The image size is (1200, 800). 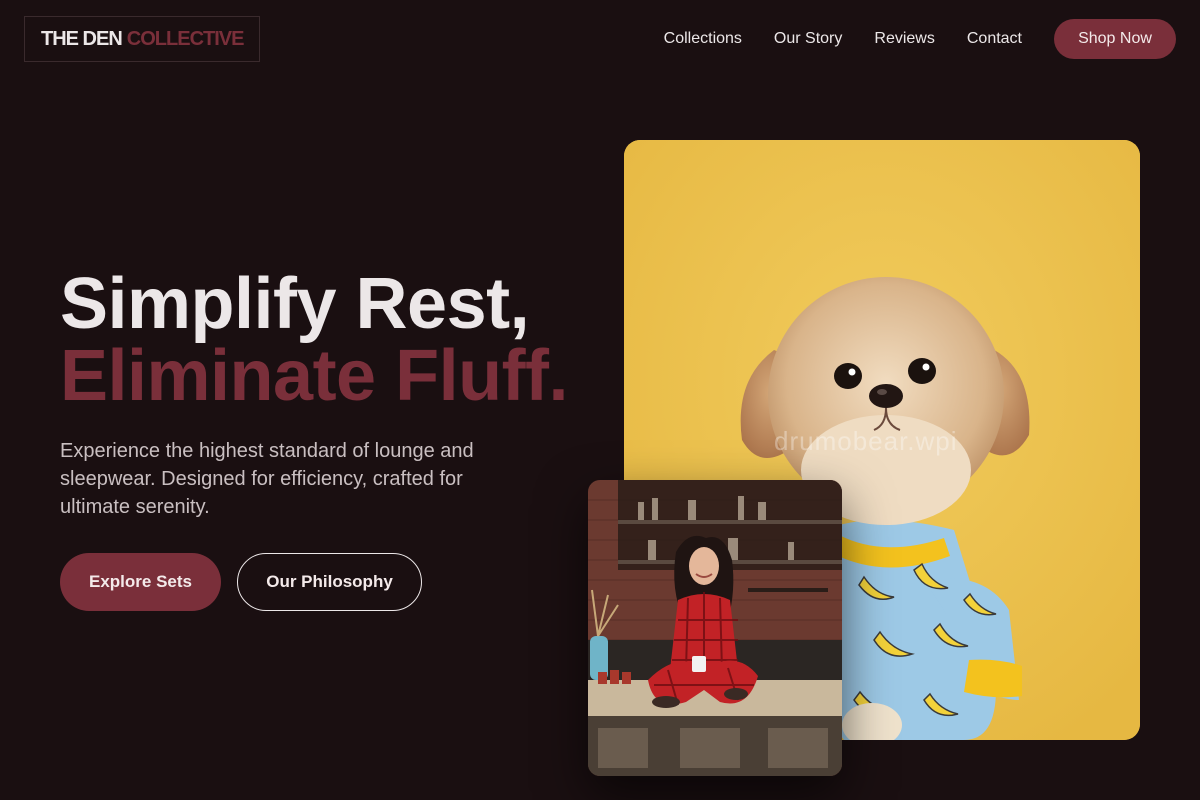 I want to click on hero-image-woman, so click(x=715, y=628).